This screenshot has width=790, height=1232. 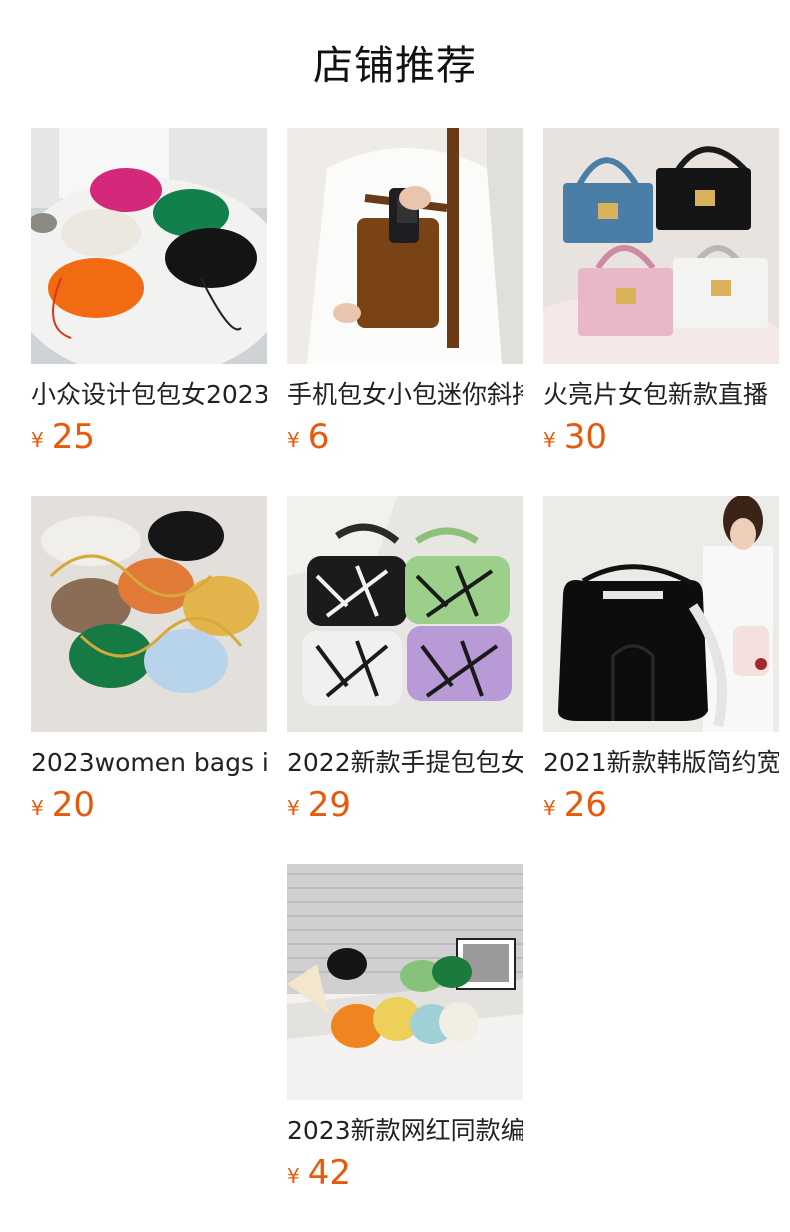 What do you see at coordinates (405, 440) in the screenshot?
I see `product-price: ¥6` at bounding box center [405, 440].